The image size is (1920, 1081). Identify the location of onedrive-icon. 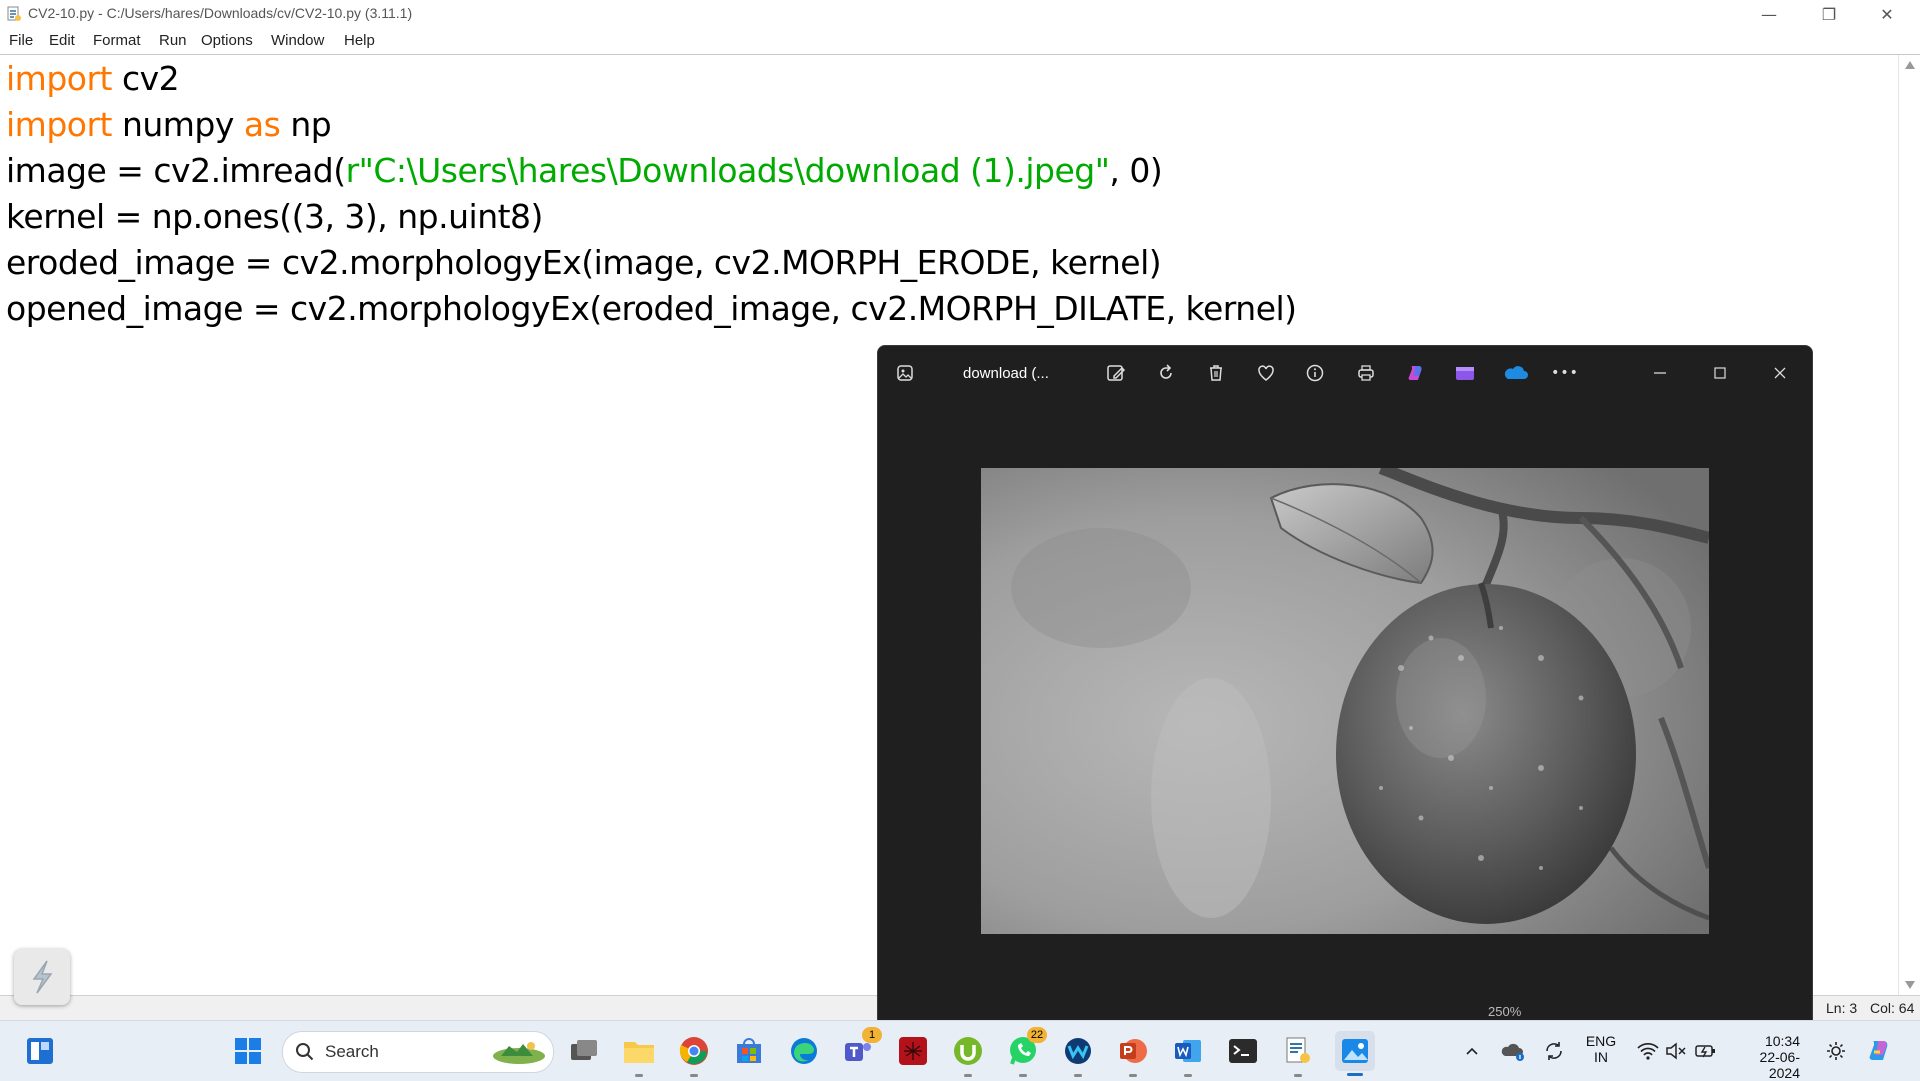
(1515, 373).